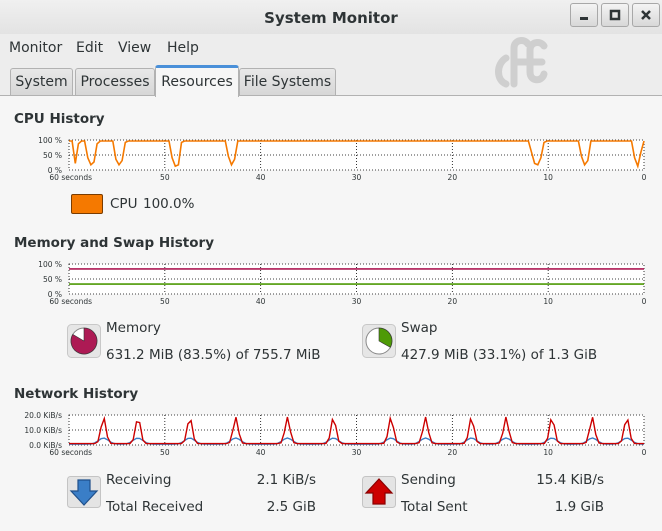 The height and width of the screenshot is (531, 662). What do you see at coordinates (499, 355) in the screenshot?
I see `swap-value: 427.9 MiB (33.1%) of 1.3 GiB` at bounding box center [499, 355].